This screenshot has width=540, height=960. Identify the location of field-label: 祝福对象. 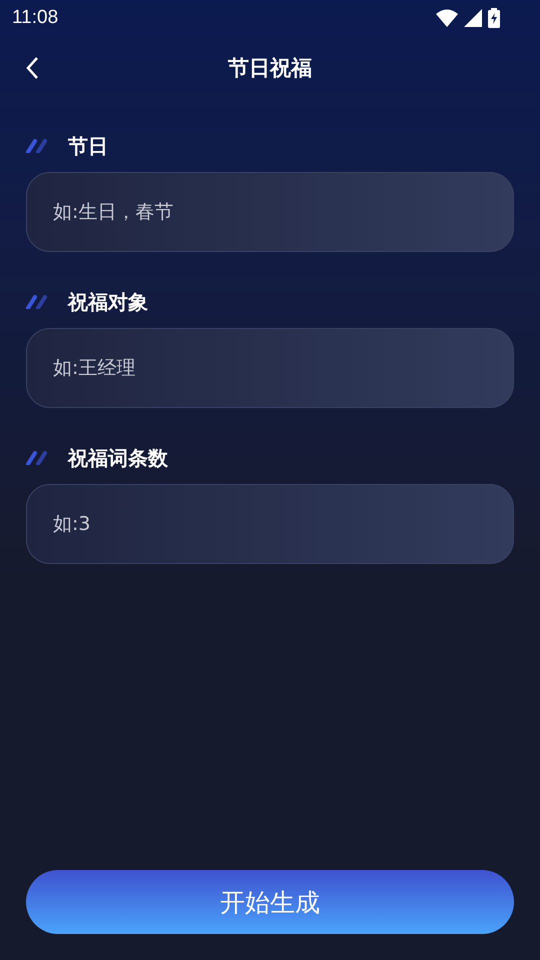
(108, 302).